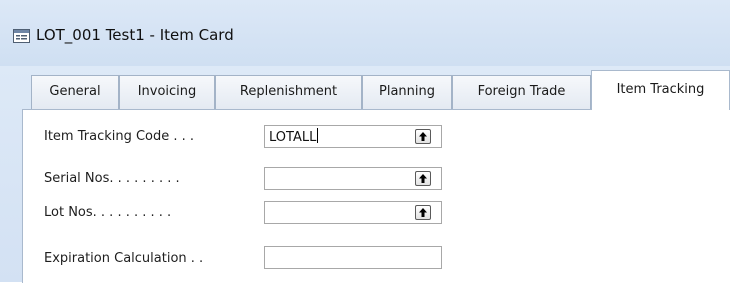 This screenshot has height=283, width=730. Describe the element at coordinates (135, 35) in the screenshot. I see `window-title: LOT_001 Test1 - Item Card` at that location.